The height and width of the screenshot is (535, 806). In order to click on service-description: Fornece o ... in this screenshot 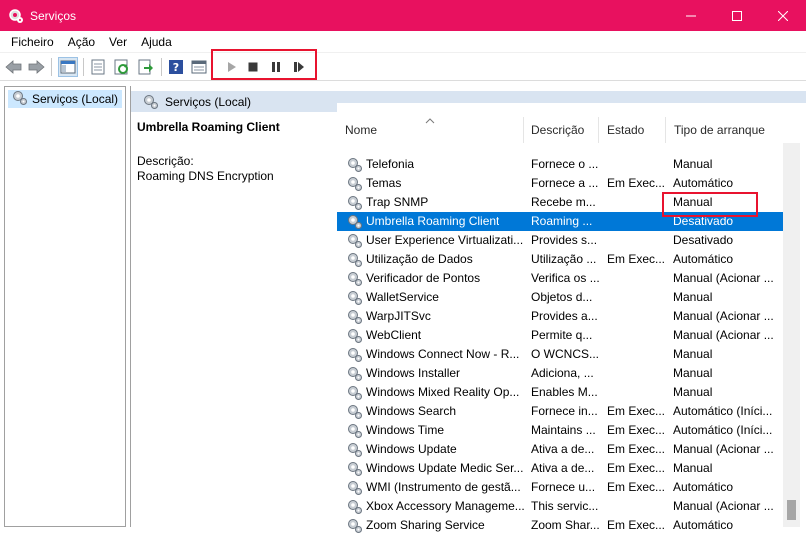, I will do `click(565, 164)`.